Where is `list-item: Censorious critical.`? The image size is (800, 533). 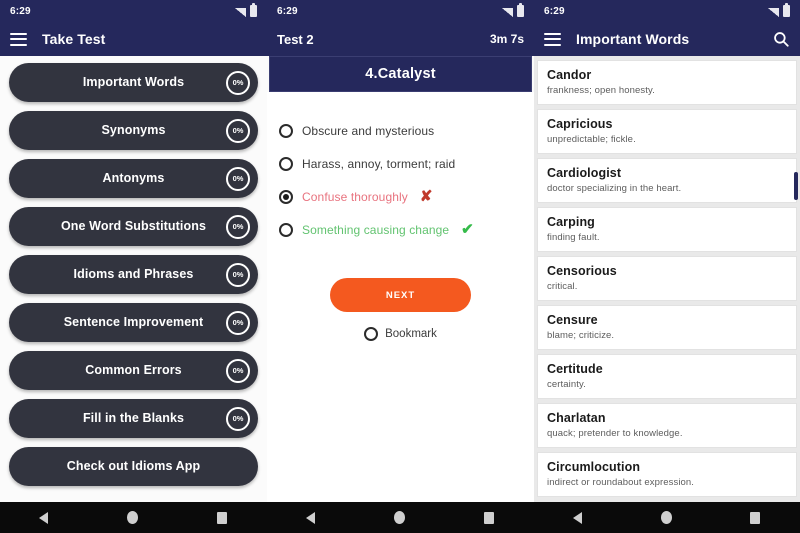 list-item: Censorious critical. is located at coordinates (667, 278).